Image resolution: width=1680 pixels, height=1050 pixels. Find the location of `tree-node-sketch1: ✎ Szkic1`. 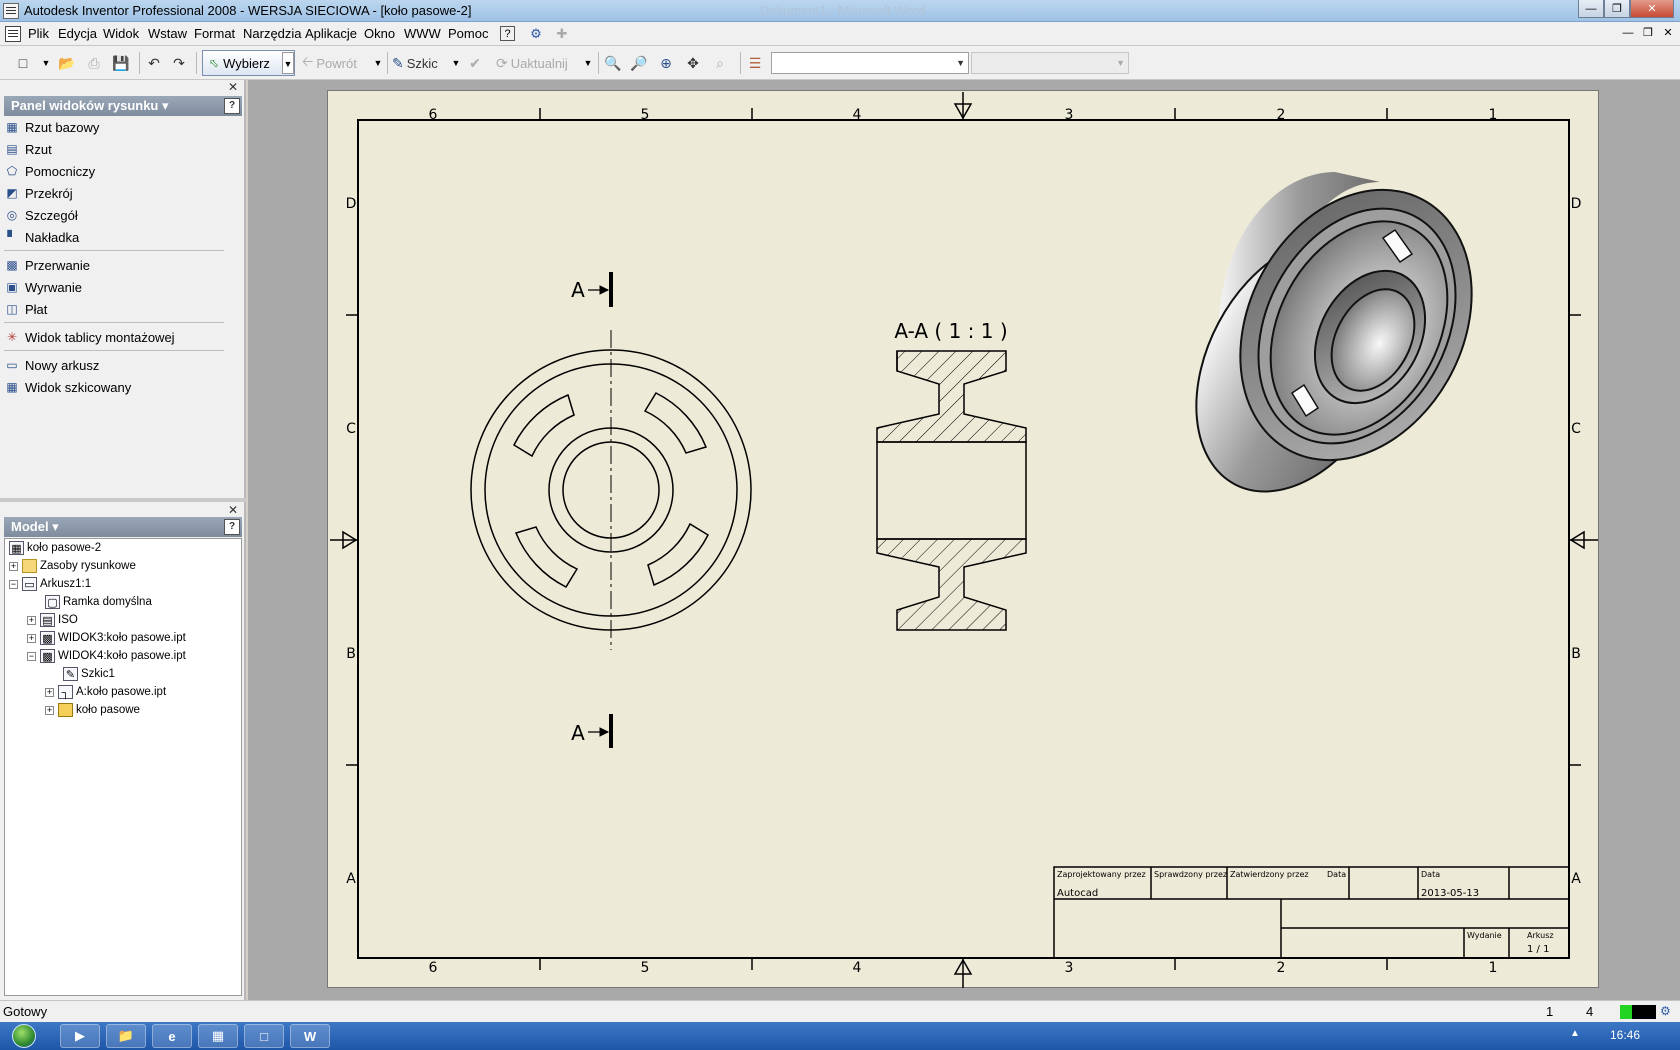

tree-node-sketch1: ✎ Szkic1 is located at coordinates (89, 674).